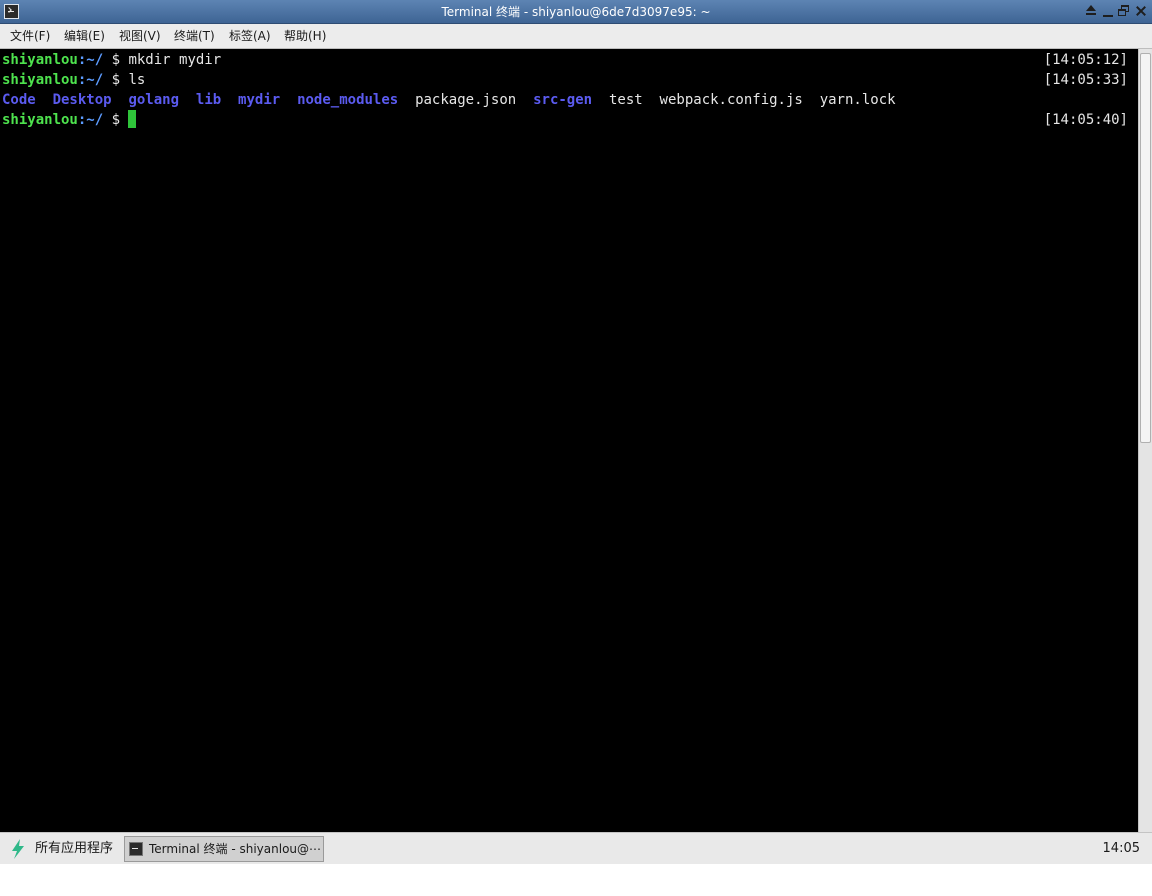 The image size is (1152, 896). What do you see at coordinates (74, 849) in the screenshot?
I see `applications-menu: 所有应用程序` at bounding box center [74, 849].